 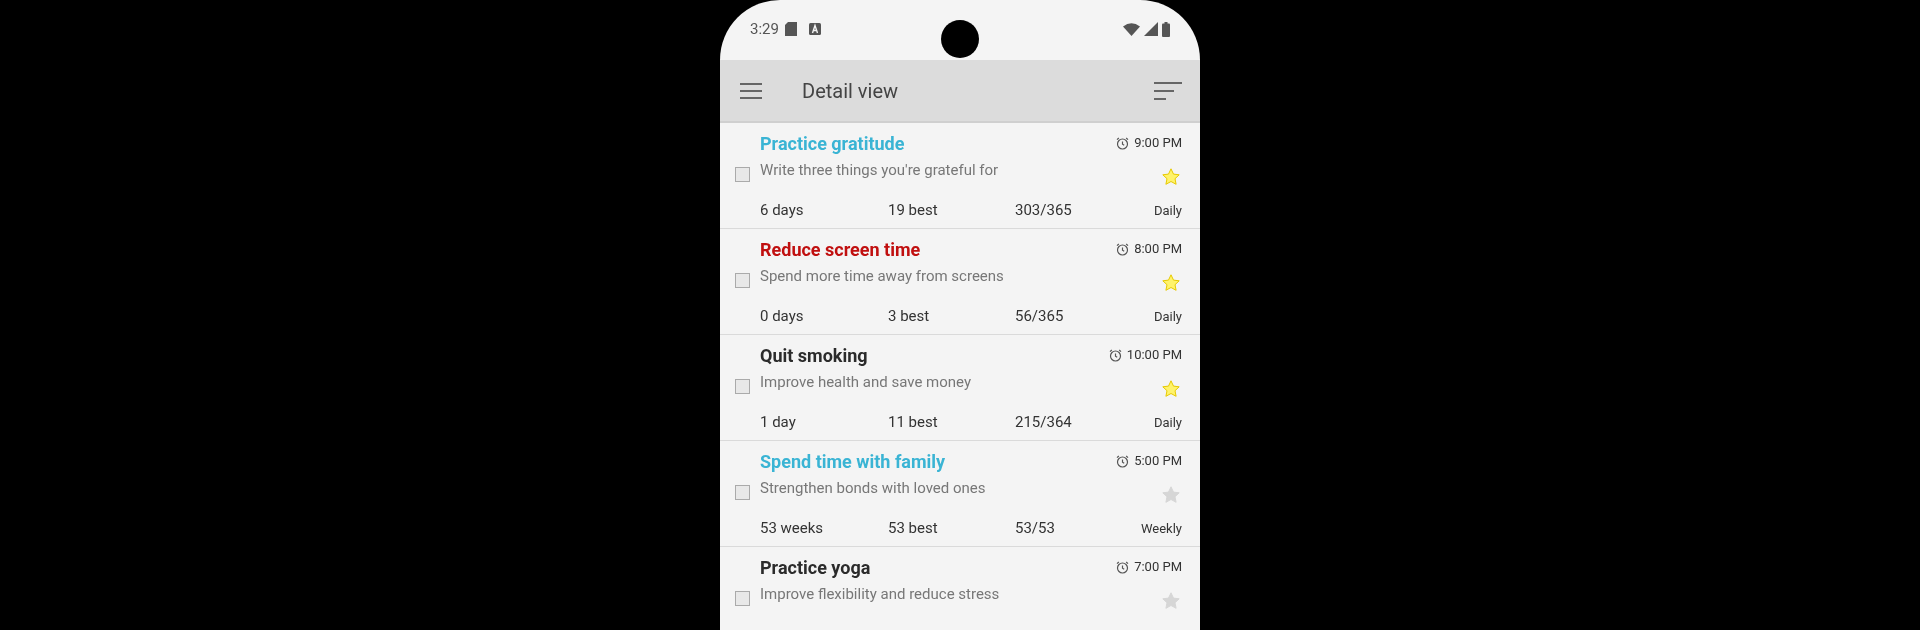 What do you see at coordinates (882, 276) in the screenshot?
I see `habit-description: Spend more time away from screens` at bounding box center [882, 276].